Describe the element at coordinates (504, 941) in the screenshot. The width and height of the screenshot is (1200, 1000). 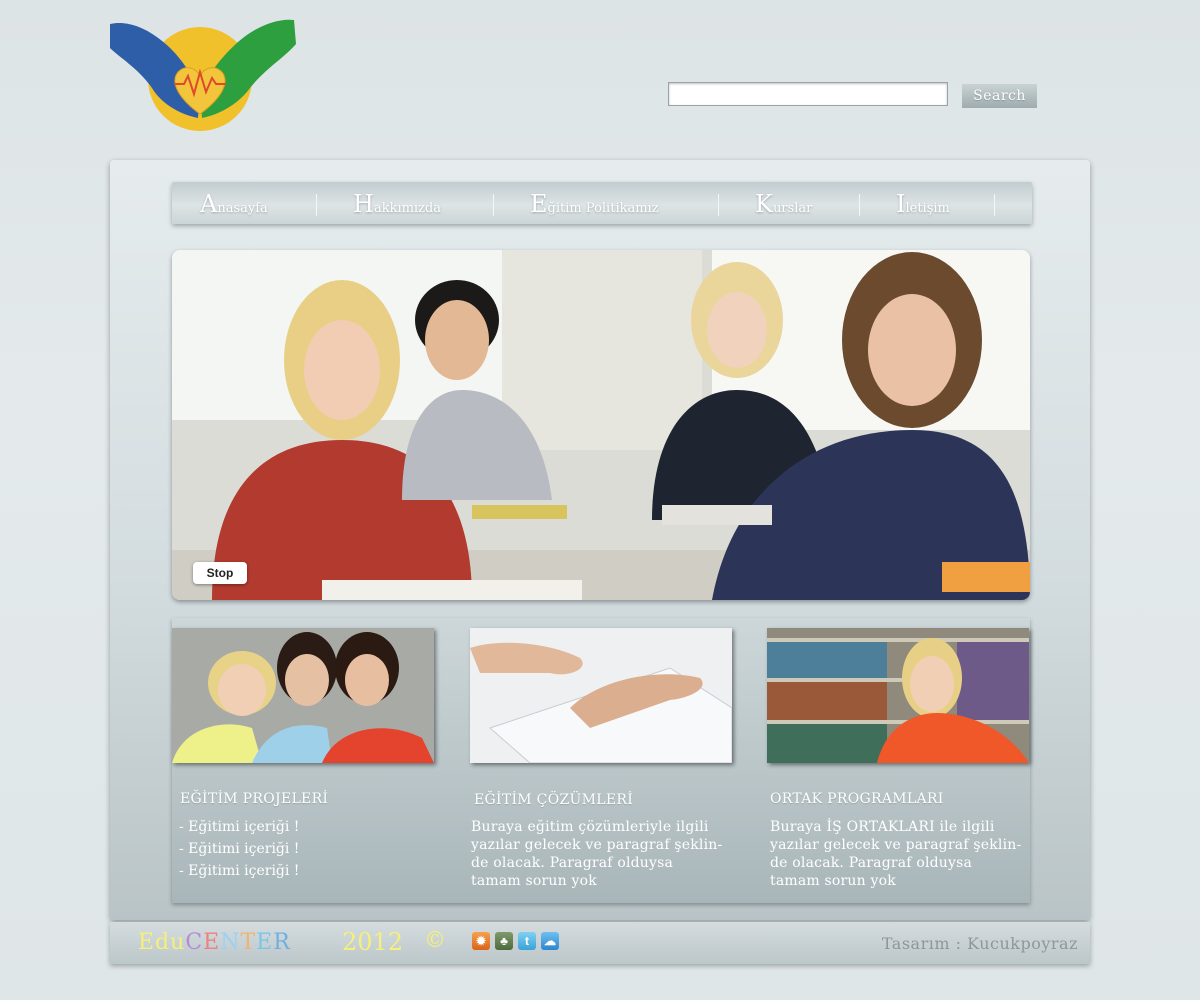
I see `evernote-icon: ♣` at that location.